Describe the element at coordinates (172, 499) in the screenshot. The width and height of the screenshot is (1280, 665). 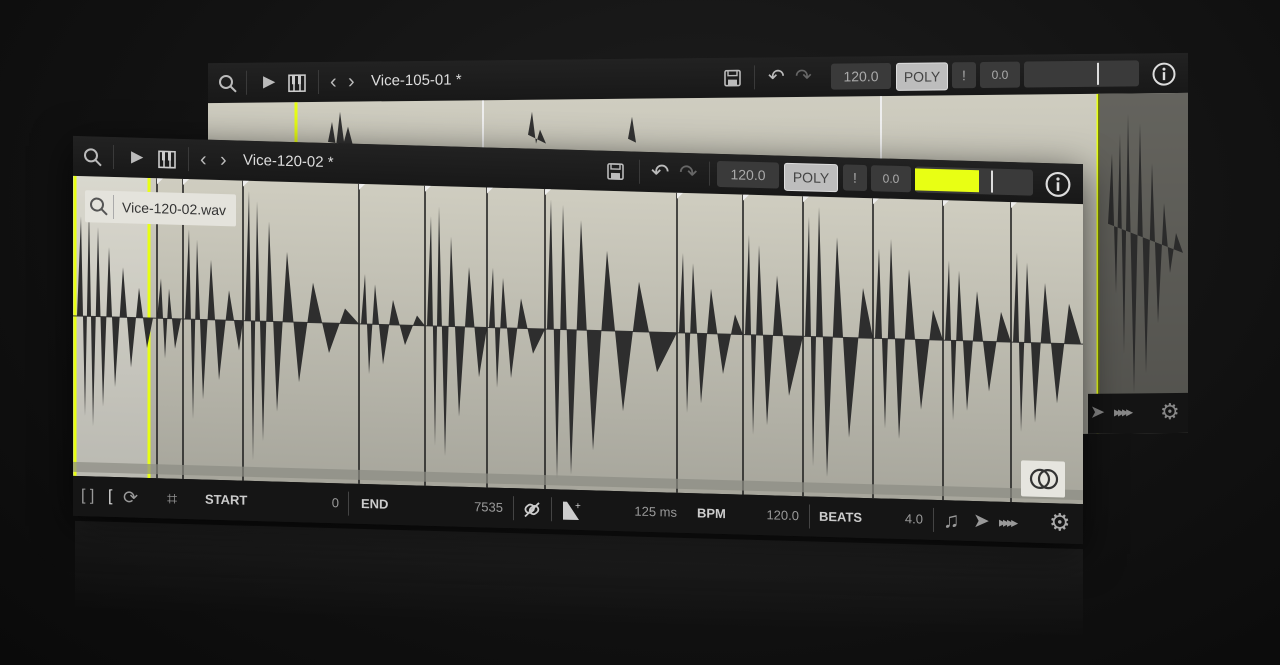
I see `grid-icon: ⌗` at that location.